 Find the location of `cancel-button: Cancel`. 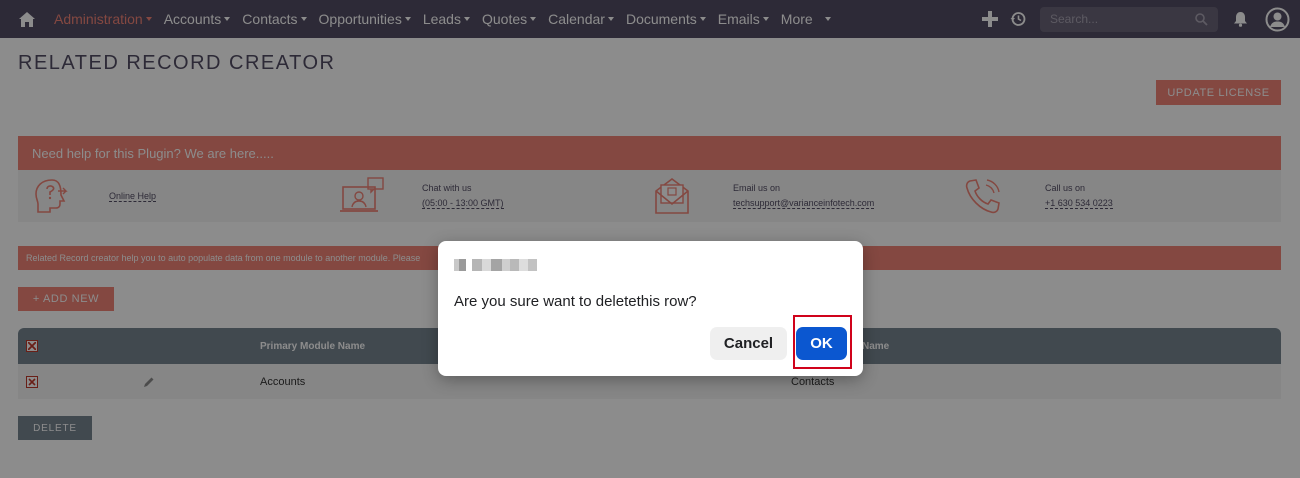

cancel-button: Cancel is located at coordinates (748, 343).